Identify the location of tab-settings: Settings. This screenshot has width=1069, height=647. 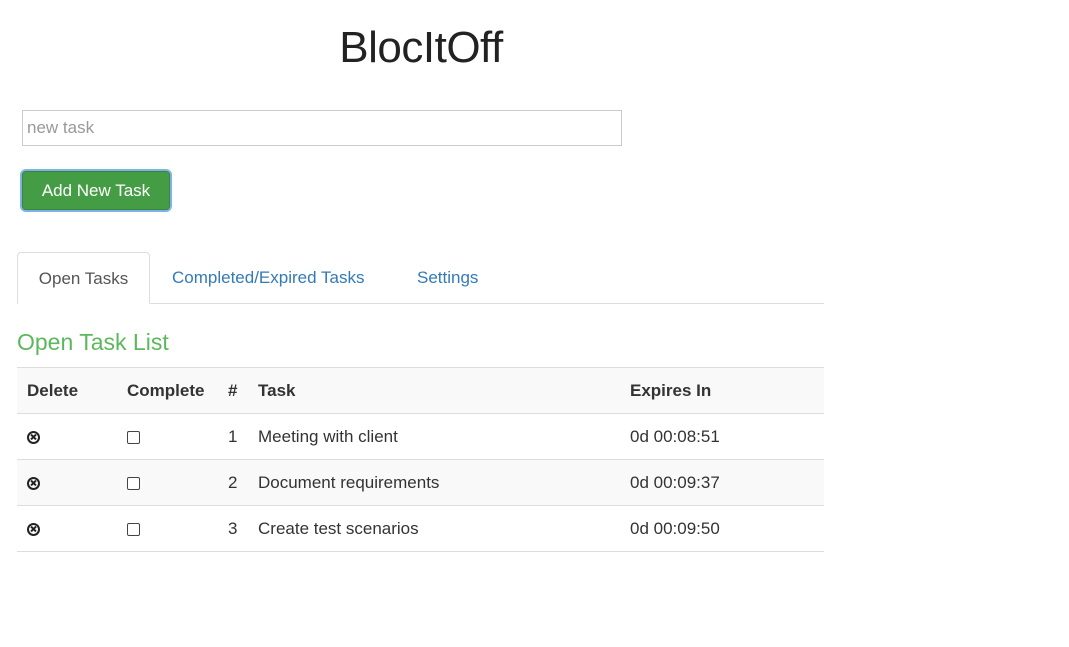
(447, 278).